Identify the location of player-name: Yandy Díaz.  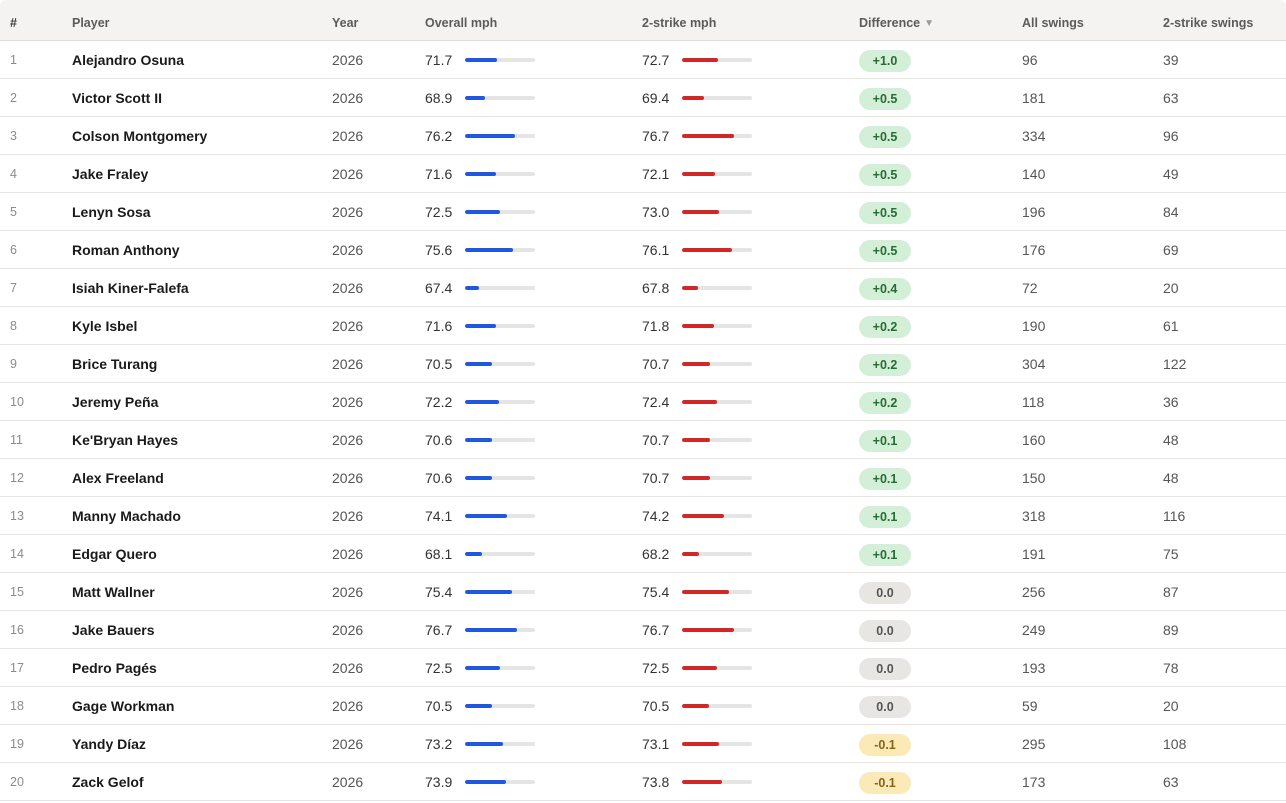
(109, 743).